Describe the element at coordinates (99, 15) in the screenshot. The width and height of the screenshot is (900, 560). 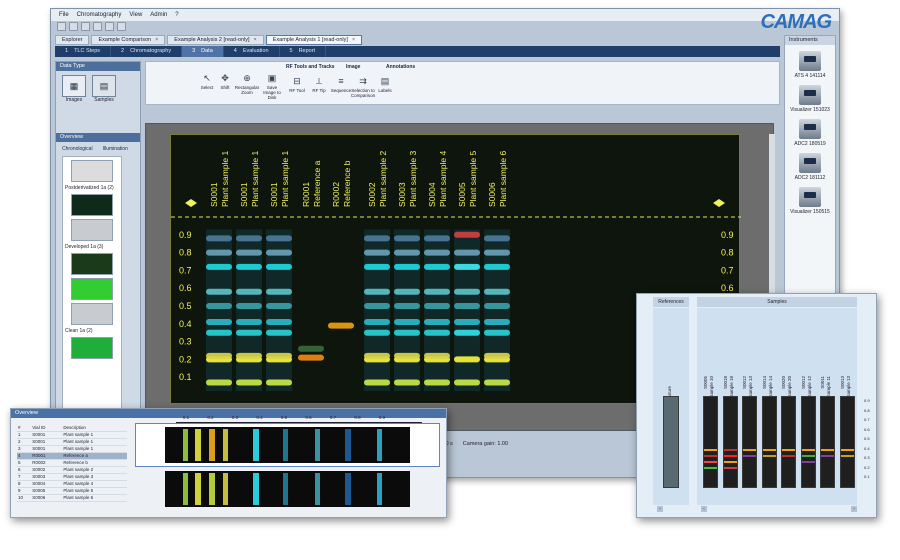
I see `menu-item-1: Chromatography` at that location.